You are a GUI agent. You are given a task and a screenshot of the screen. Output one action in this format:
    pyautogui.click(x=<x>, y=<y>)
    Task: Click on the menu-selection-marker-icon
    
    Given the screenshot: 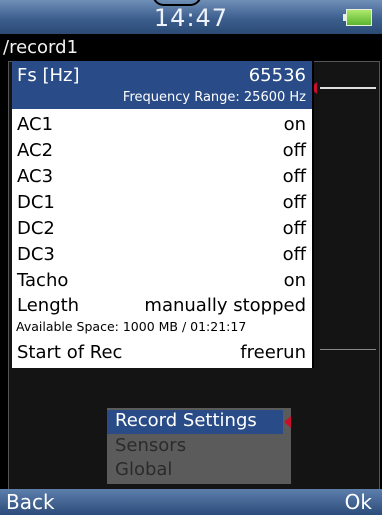 What is the action you would take?
    pyautogui.click(x=287, y=422)
    